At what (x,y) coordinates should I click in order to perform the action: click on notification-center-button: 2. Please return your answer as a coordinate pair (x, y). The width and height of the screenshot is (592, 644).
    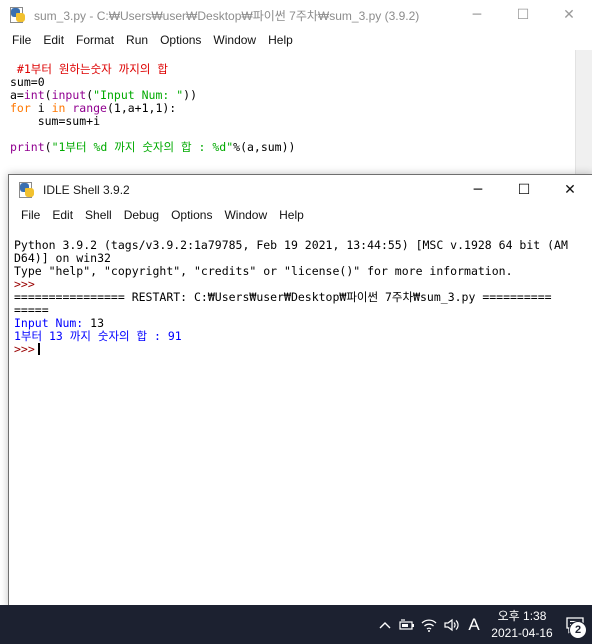
    Looking at the image, I should click on (575, 624).